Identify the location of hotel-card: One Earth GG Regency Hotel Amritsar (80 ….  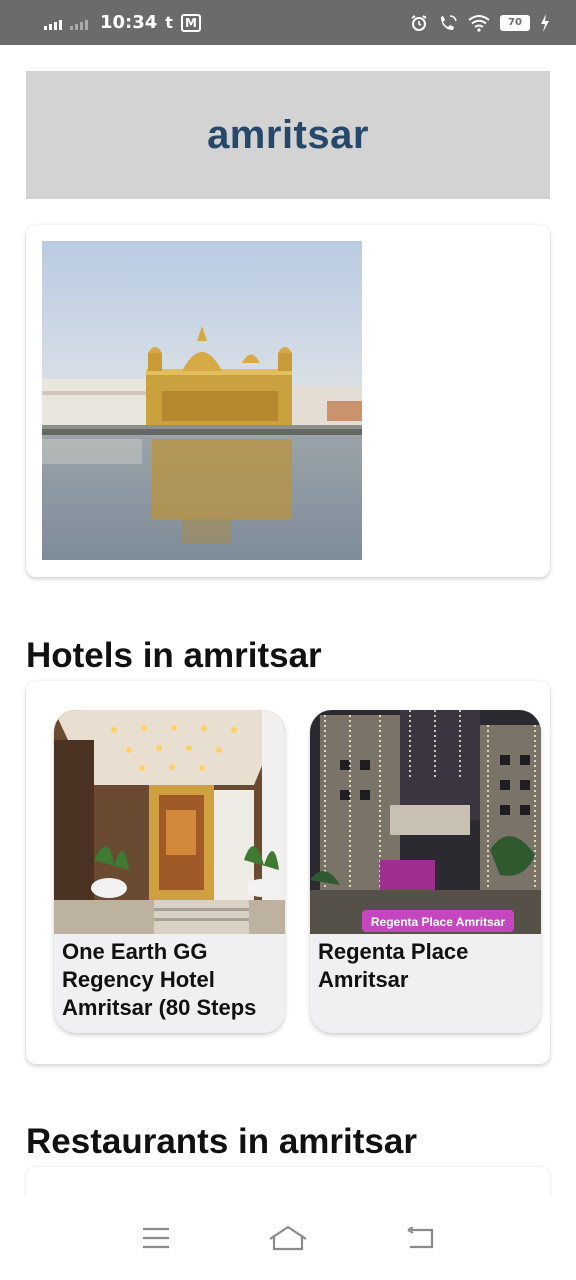
(169, 871).